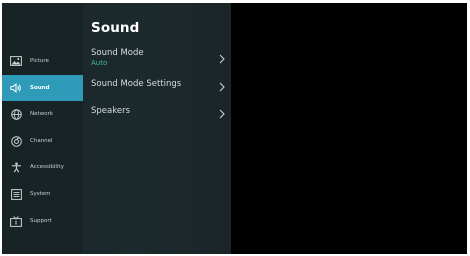 This screenshot has width=470, height=256. Describe the element at coordinates (16, 88) in the screenshot. I see `speaker-icon` at that location.